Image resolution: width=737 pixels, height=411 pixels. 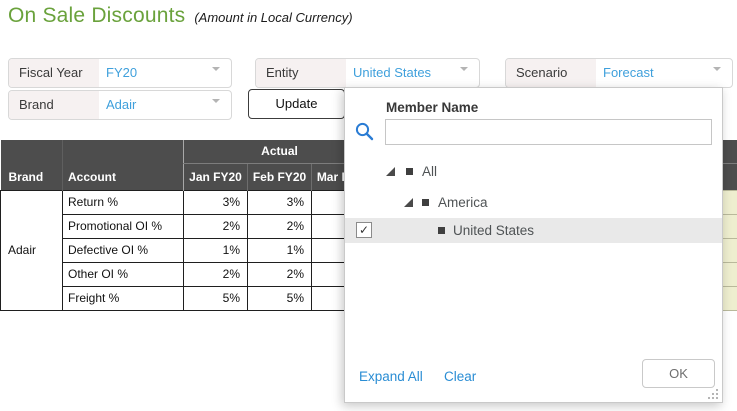 What do you see at coordinates (364, 134) in the screenshot?
I see `search-icon` at bounding box center [364, 134].